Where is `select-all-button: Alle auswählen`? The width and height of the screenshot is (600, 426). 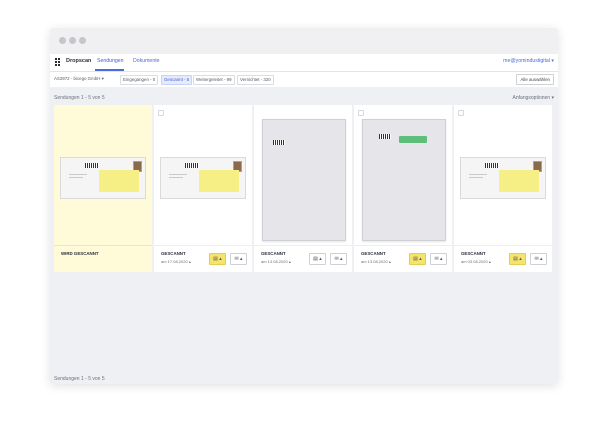 select-all-button: Alle auswählen is located at coordinates (535, 79).